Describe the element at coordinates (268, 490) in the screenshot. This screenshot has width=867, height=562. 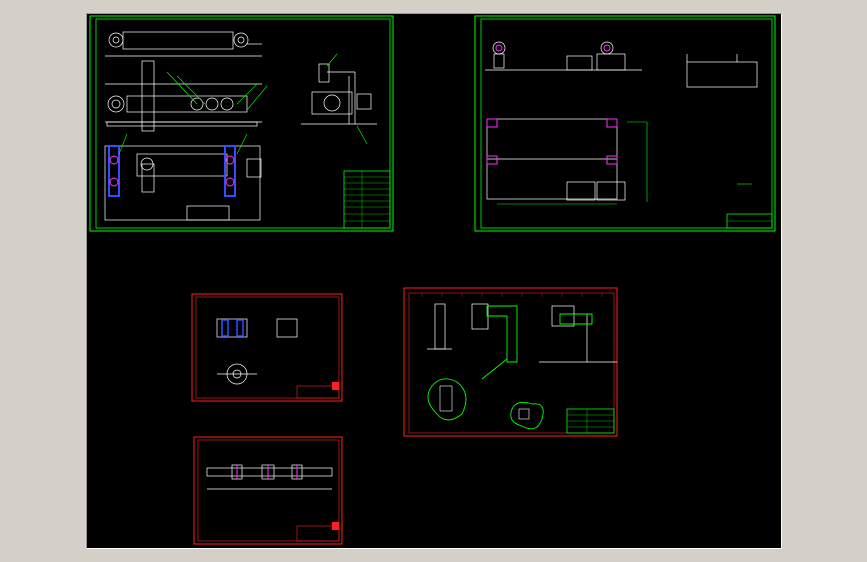
I see `sheet-long-shaft` at that location.